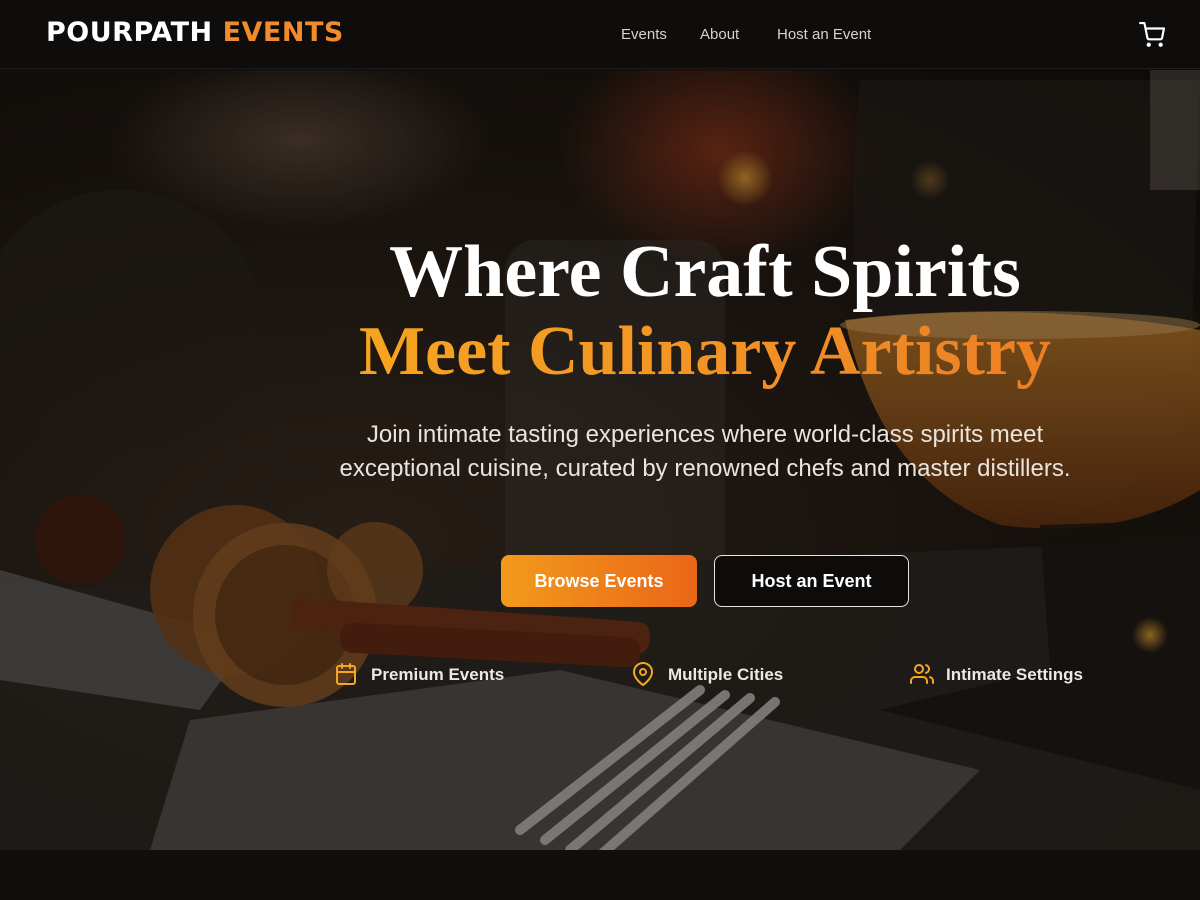  I want to click on nav-link-events: Events, so click(644, 34).